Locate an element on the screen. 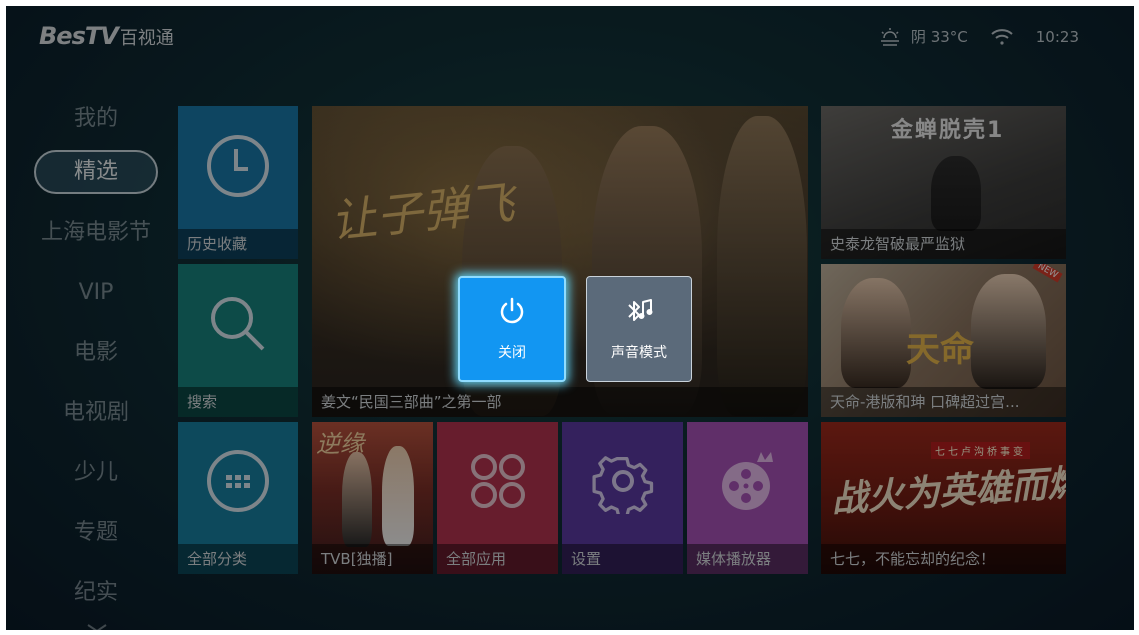  logo-main-text: BesTV is located at coordinates (79, 36).